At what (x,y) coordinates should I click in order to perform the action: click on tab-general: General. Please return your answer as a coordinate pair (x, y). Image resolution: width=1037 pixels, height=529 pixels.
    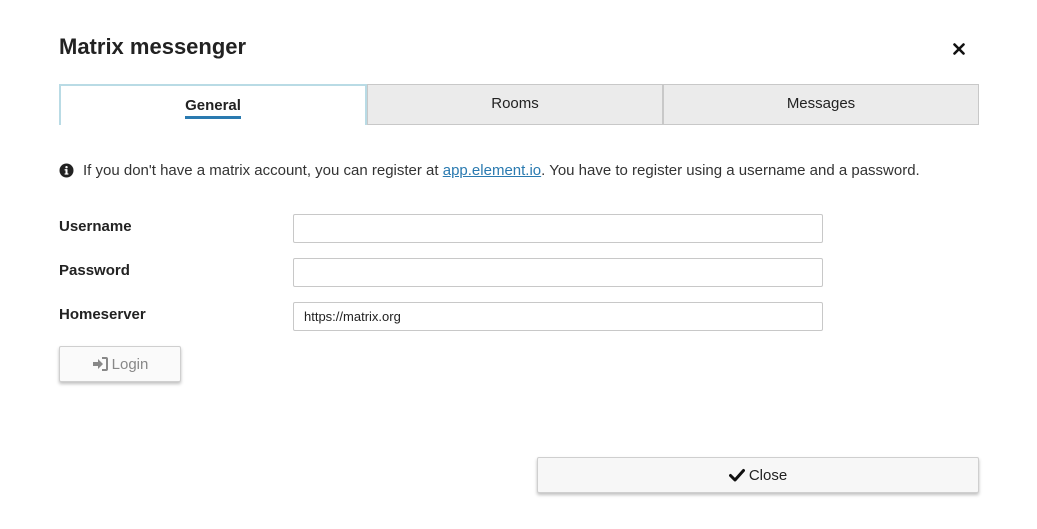
    Looking at the image, I should click on (213, 104).